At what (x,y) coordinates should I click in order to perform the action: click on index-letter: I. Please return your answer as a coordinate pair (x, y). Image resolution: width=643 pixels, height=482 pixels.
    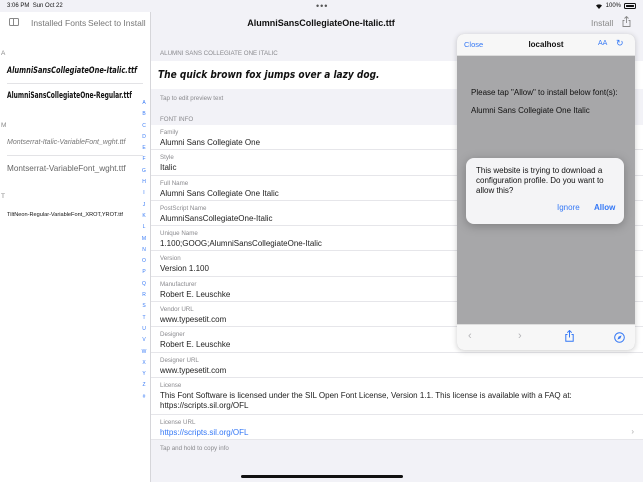
    Looking at the image, I should click on (144, 193).